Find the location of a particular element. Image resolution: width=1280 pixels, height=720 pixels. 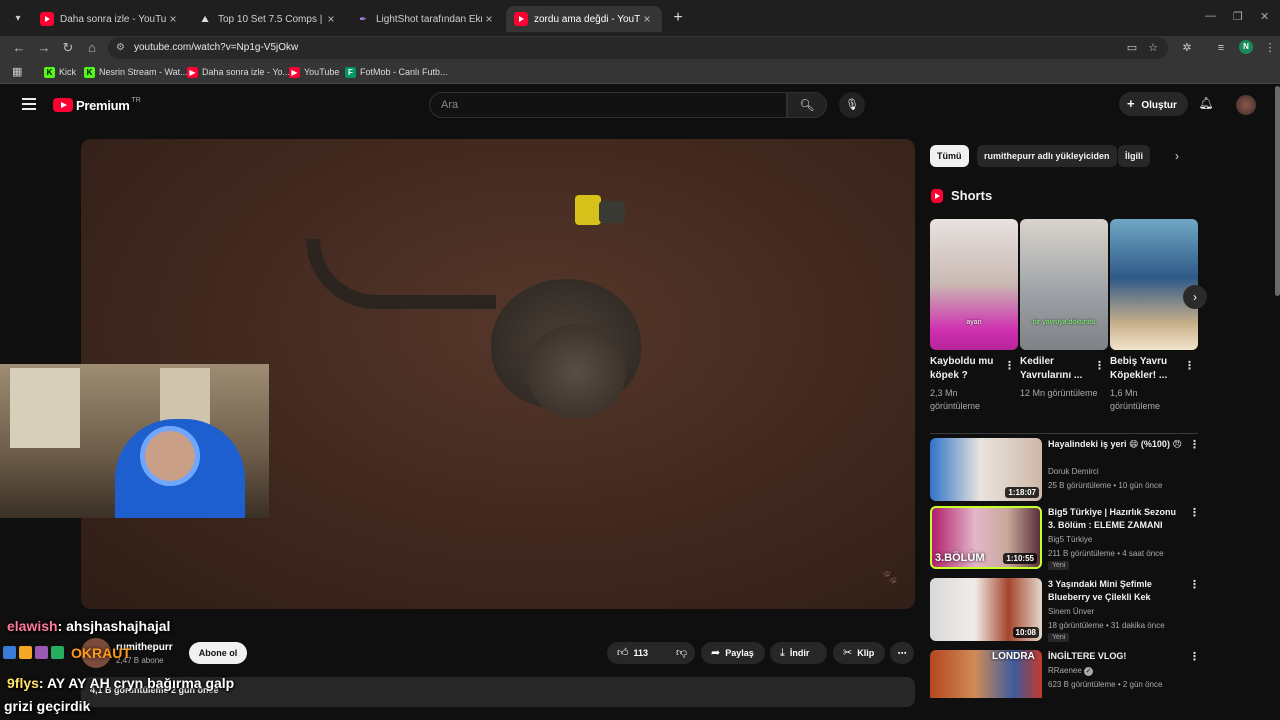

share-button: ➦ Paylaş is located at coordinates (733, 653).